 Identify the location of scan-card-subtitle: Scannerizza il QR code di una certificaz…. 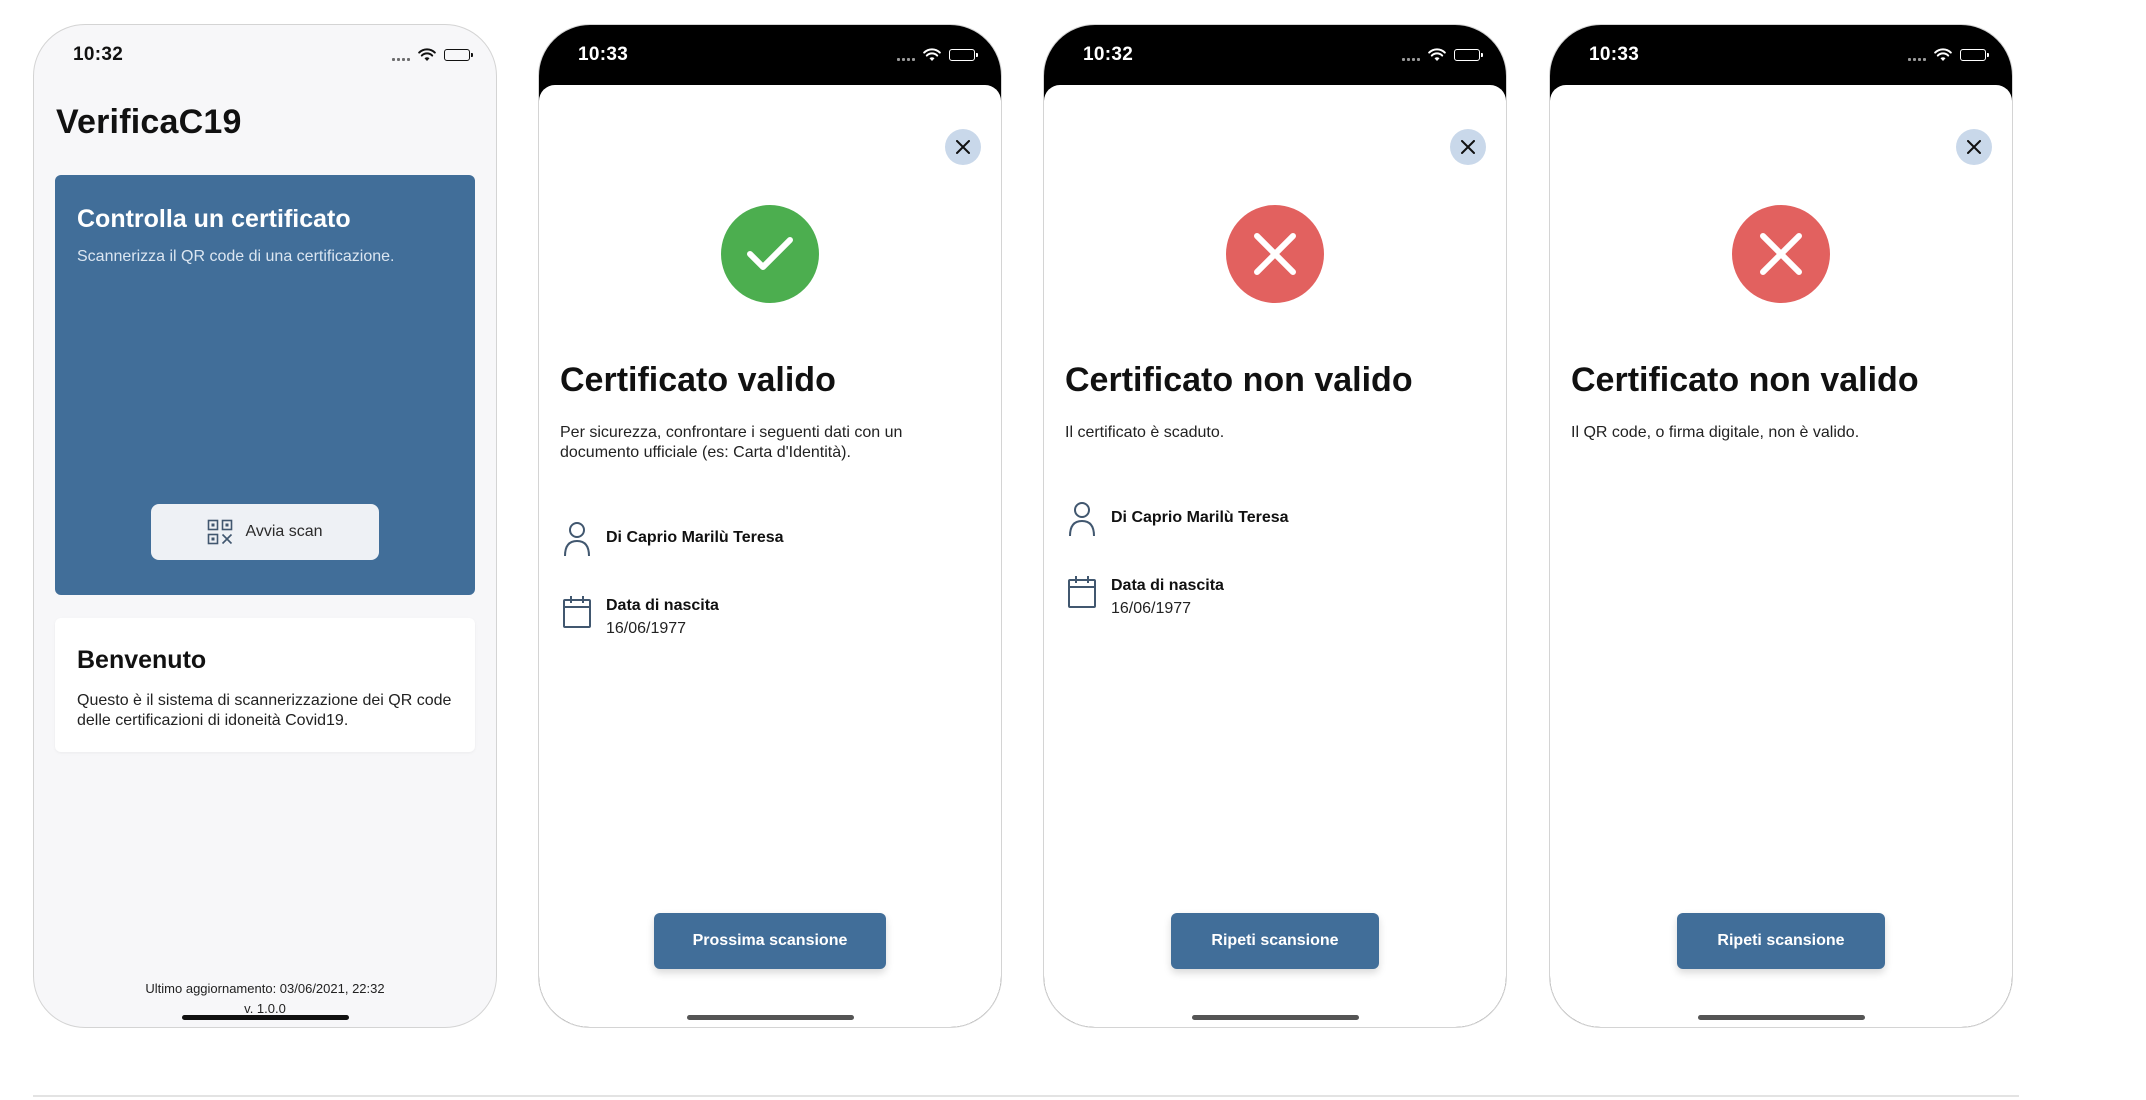
(236, 256).